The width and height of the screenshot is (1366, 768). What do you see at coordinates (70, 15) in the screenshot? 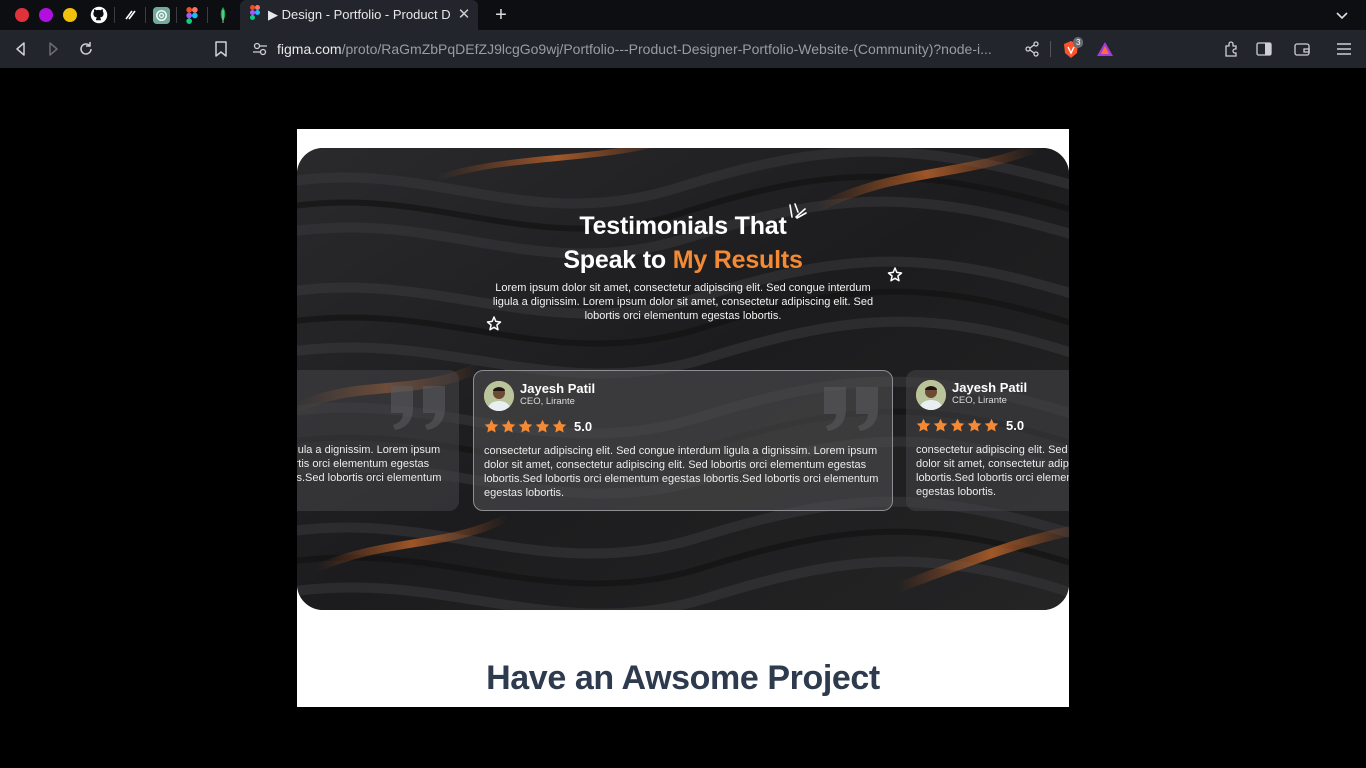
I see `pinned-yellow-dot` at bounding box center [70, 15].